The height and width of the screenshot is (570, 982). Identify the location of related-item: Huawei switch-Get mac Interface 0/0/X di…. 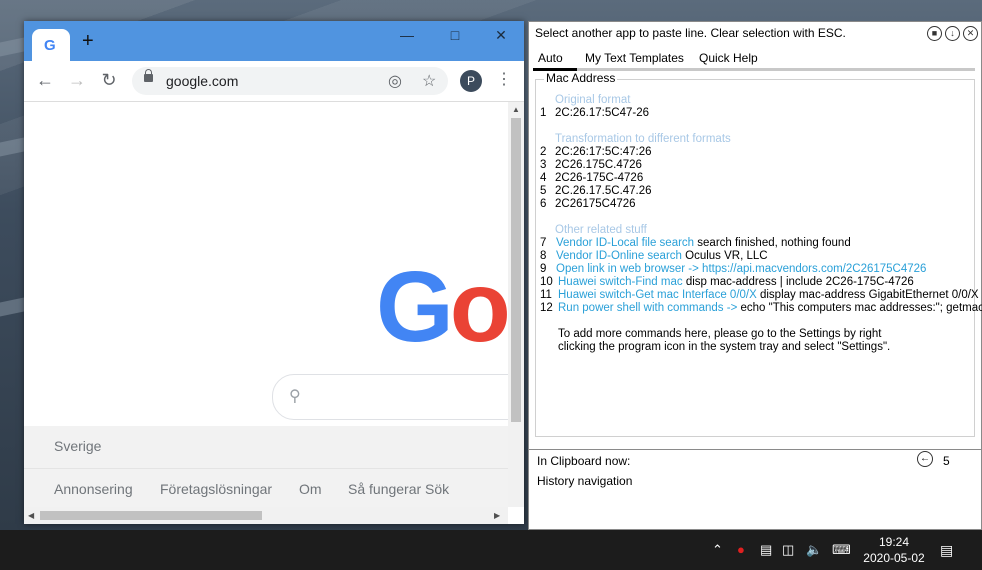
(768, 295).